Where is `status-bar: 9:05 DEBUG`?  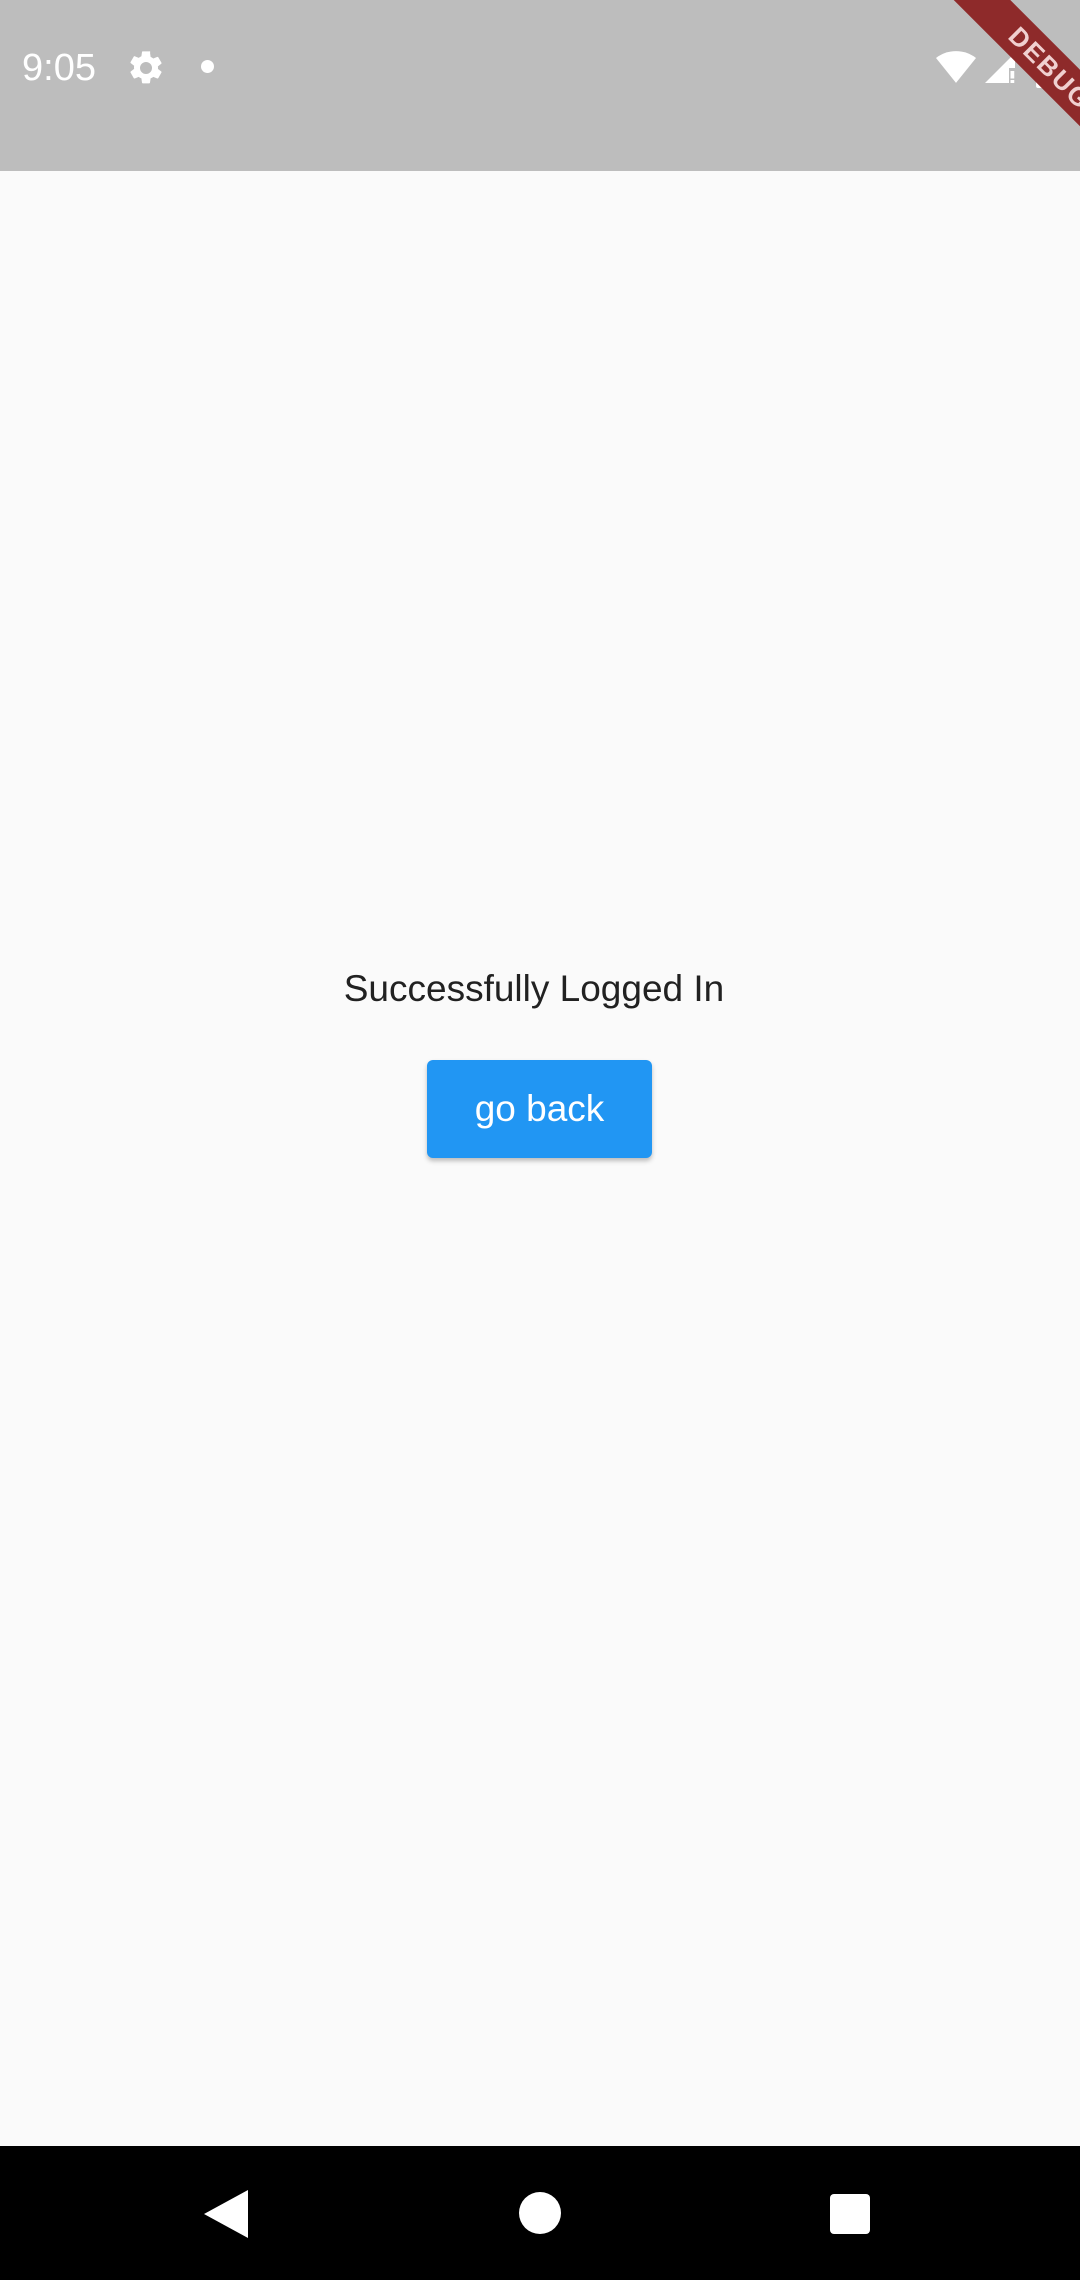 status-bar: 9:05 DEBUG is located at coordinates (540, 85).